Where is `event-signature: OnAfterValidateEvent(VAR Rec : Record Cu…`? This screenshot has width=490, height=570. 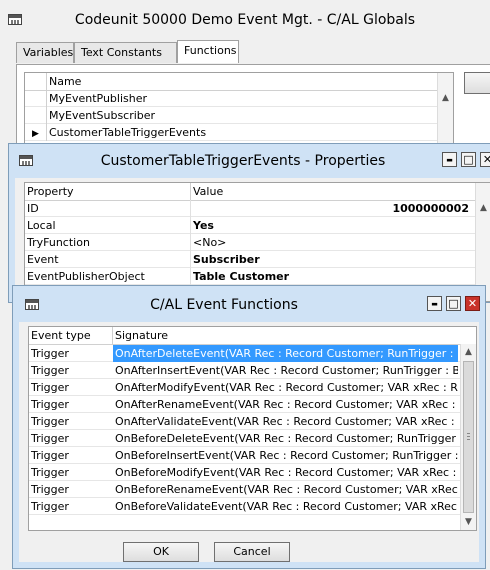
event-signature: OnAfterValidateEvent(VAR Rec : Record Cu… is located at coordinates (286, 421).